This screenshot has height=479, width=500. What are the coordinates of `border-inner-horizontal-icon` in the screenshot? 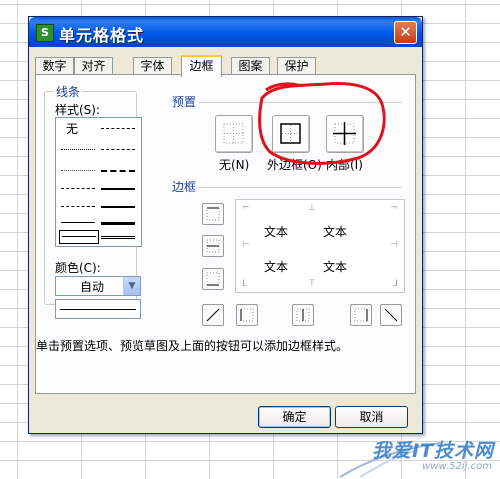 It's located at (213, 246).